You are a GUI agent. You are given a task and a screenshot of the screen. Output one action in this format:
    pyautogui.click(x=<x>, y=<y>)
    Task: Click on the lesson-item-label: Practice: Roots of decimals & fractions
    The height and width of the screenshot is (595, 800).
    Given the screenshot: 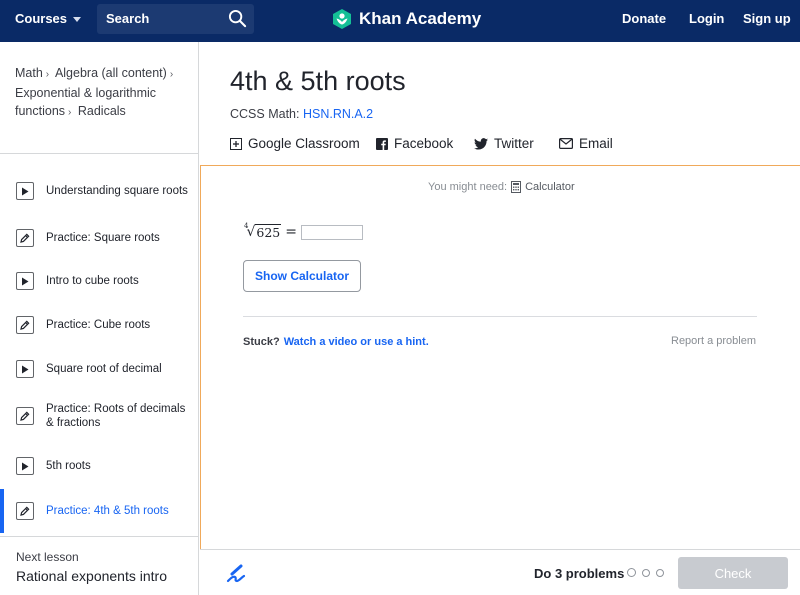 What is the action you would take?
    pyautogui.click(x=116, y=416)
    